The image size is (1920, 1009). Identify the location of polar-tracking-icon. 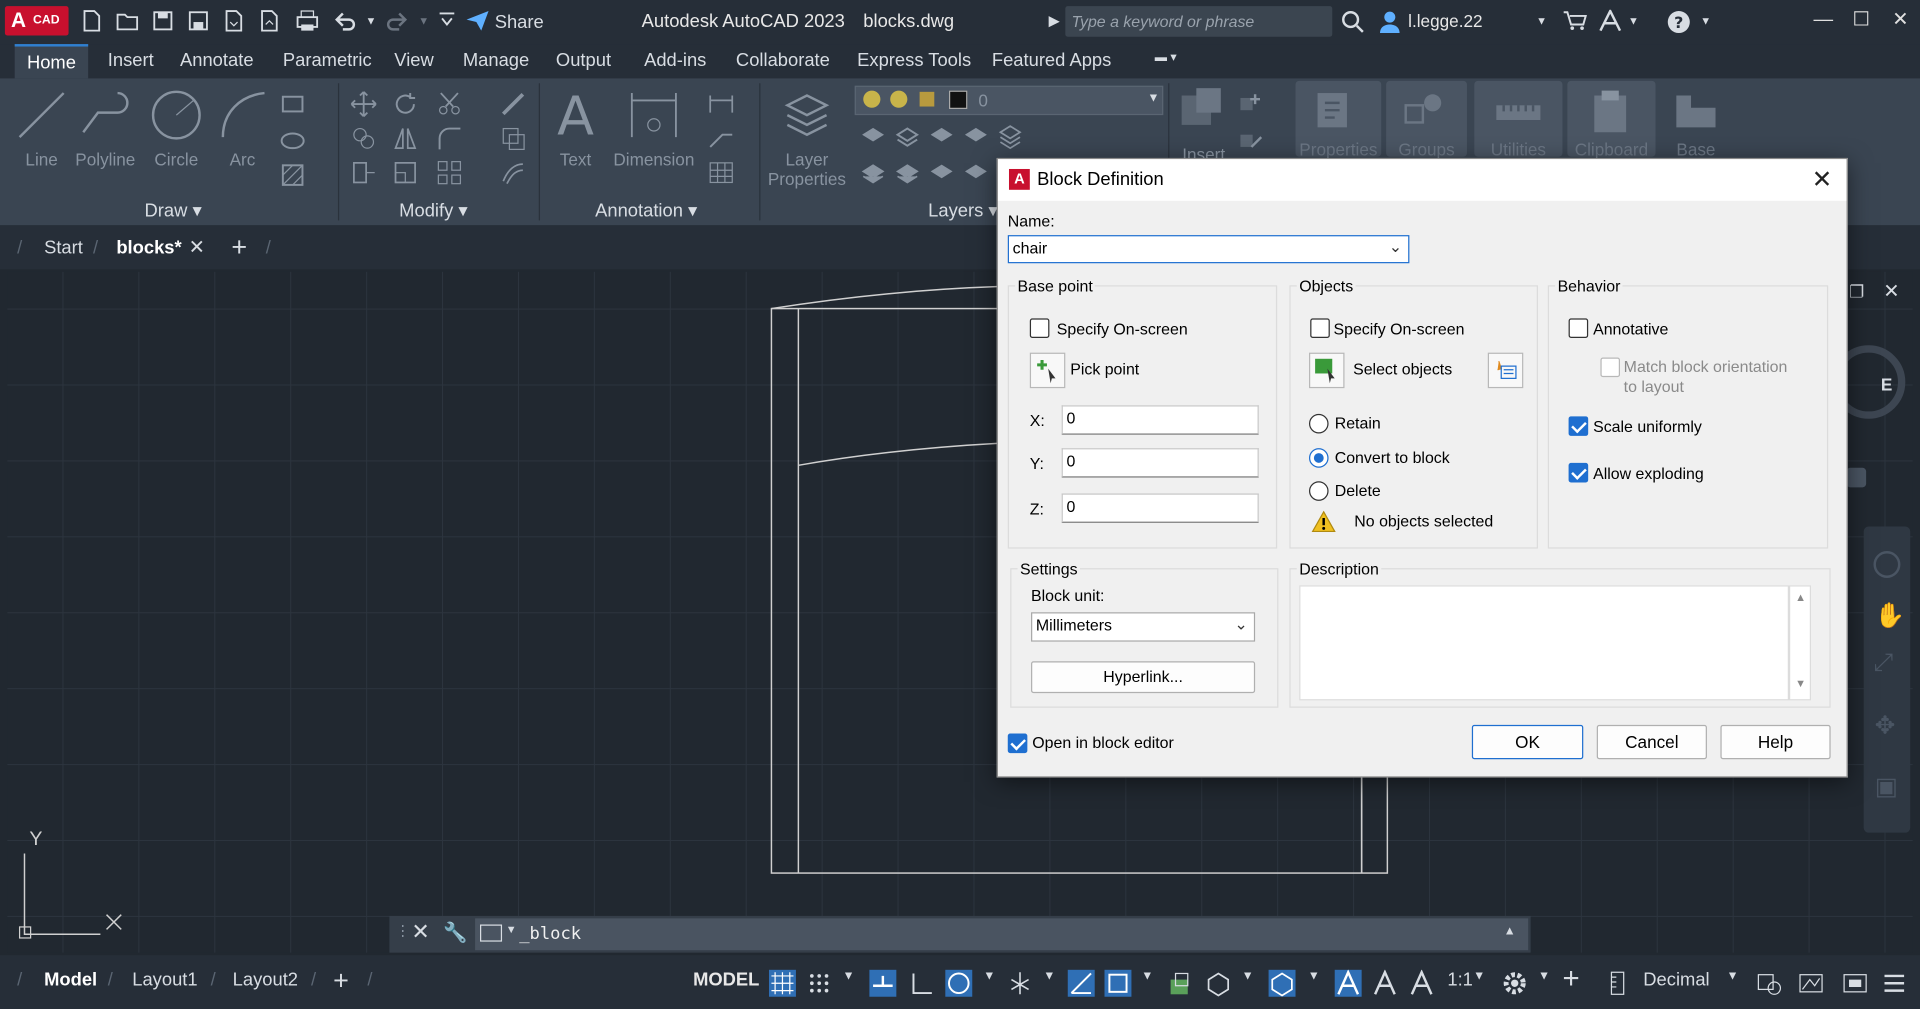
(959, 983).